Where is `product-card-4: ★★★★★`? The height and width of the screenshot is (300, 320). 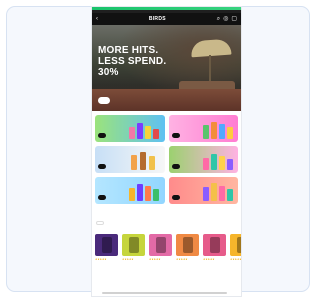
product-card-4: ★★★★★ is located at coordinates (187, 247).